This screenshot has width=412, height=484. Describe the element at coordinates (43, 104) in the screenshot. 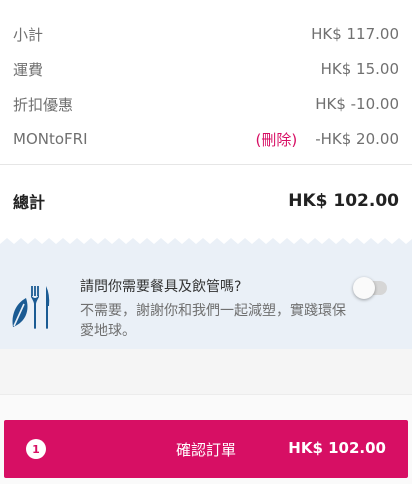

I see `discount-label: 折扣優惠` at that location.